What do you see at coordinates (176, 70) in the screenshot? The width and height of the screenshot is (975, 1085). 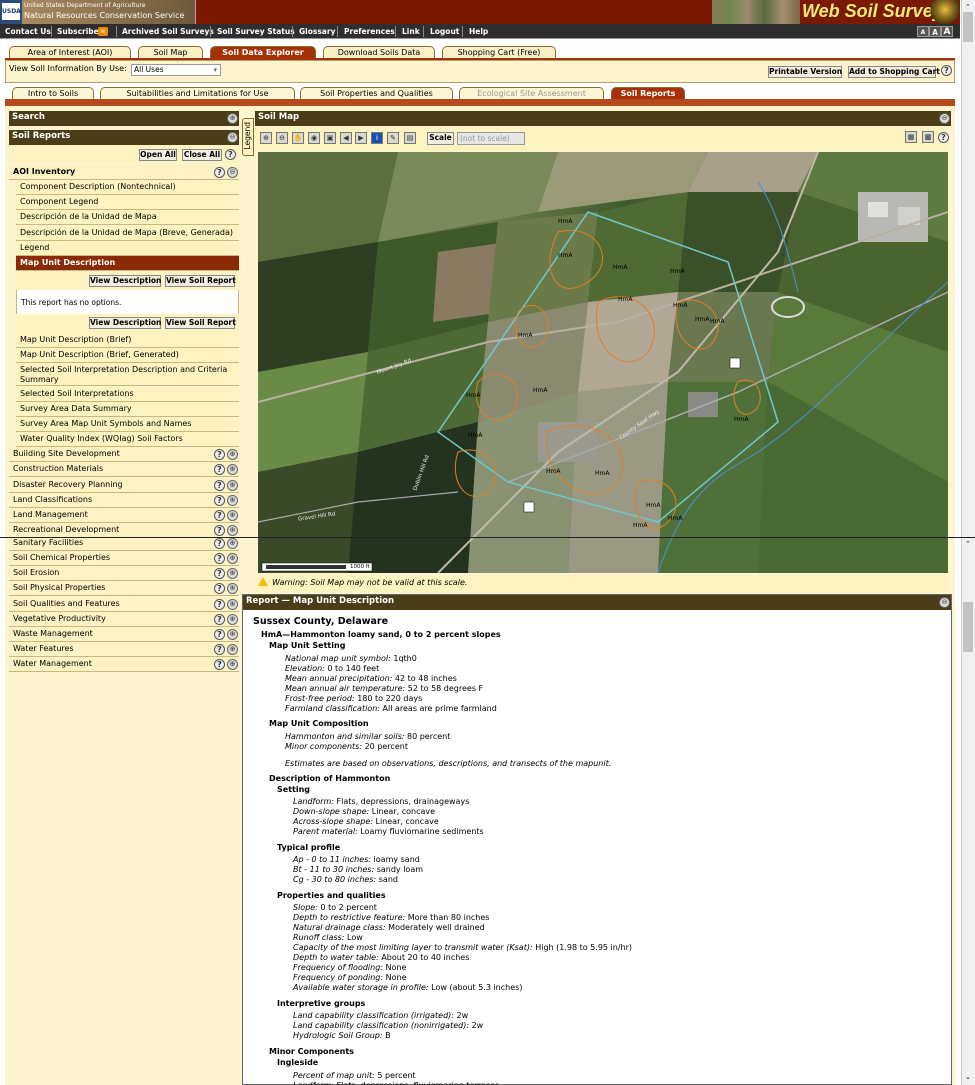 I see `view-by-use-select: All Uses ▾` at bounding box center [176, 70].